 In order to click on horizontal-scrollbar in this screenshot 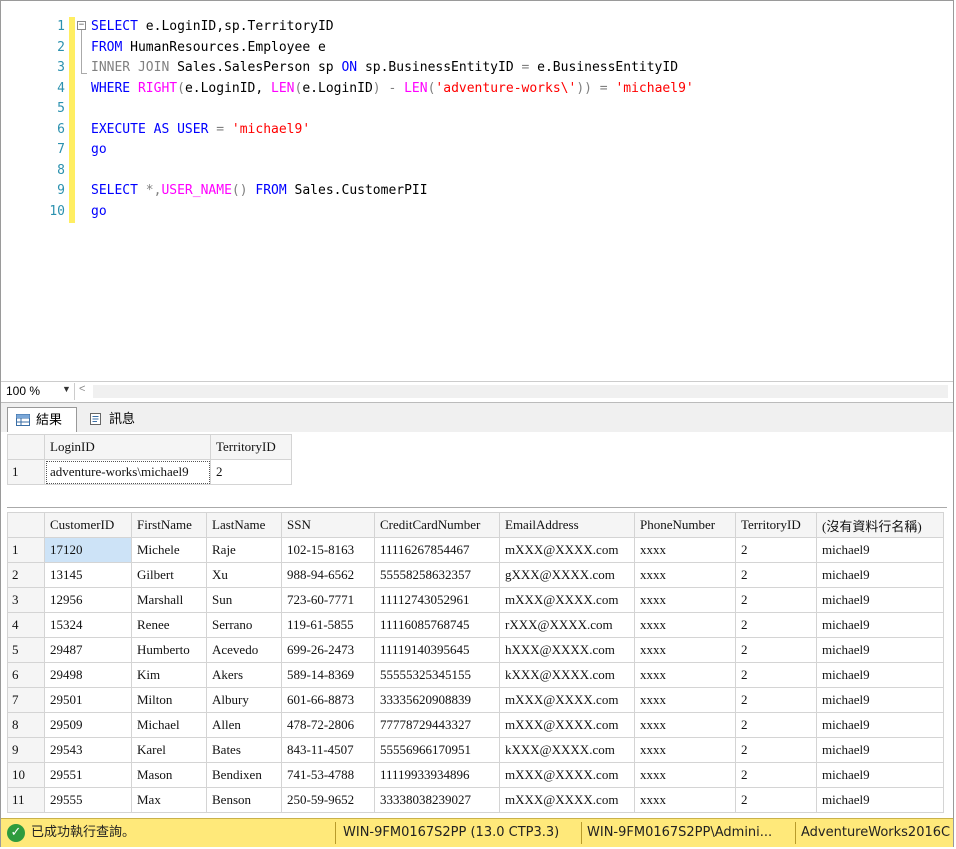, I will do `click(520, 391)`.